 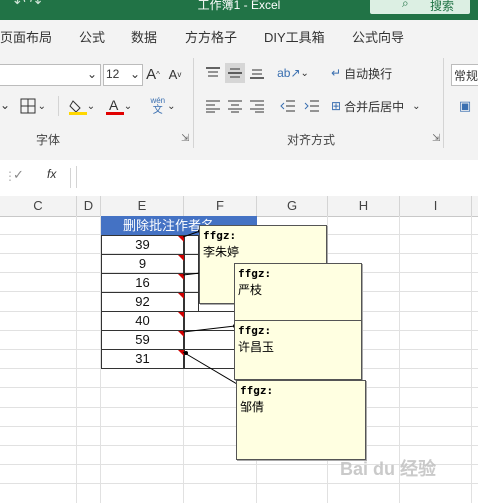 What do you see at coordinates (191, 302) in the screenshot?
I see `table-cell-f5` at bounding box center [191, 302].